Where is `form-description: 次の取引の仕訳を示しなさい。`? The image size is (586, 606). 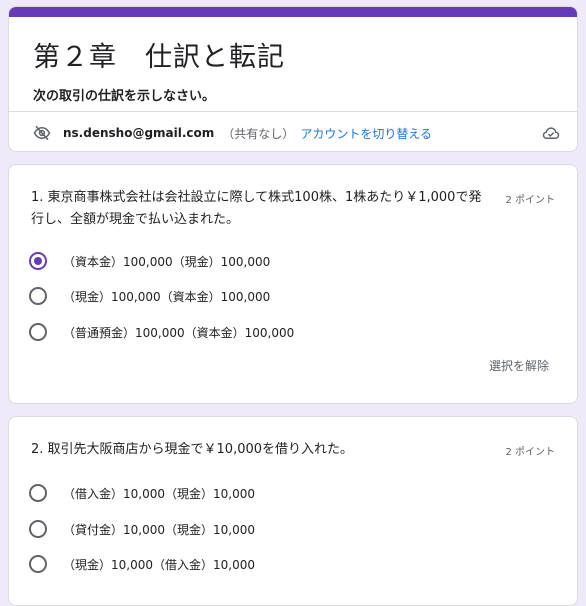
form-description: 次の取引の仕訳を示しなさい。 is located at coordinates (124, 96).